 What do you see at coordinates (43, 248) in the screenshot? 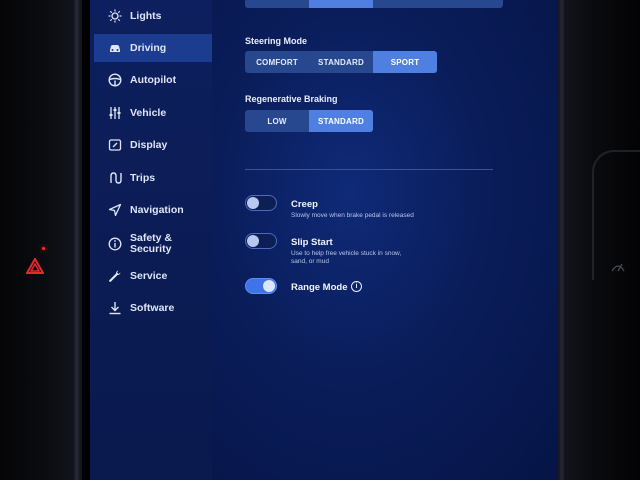
I see `indicator-led` at bounding box center [43, 248].